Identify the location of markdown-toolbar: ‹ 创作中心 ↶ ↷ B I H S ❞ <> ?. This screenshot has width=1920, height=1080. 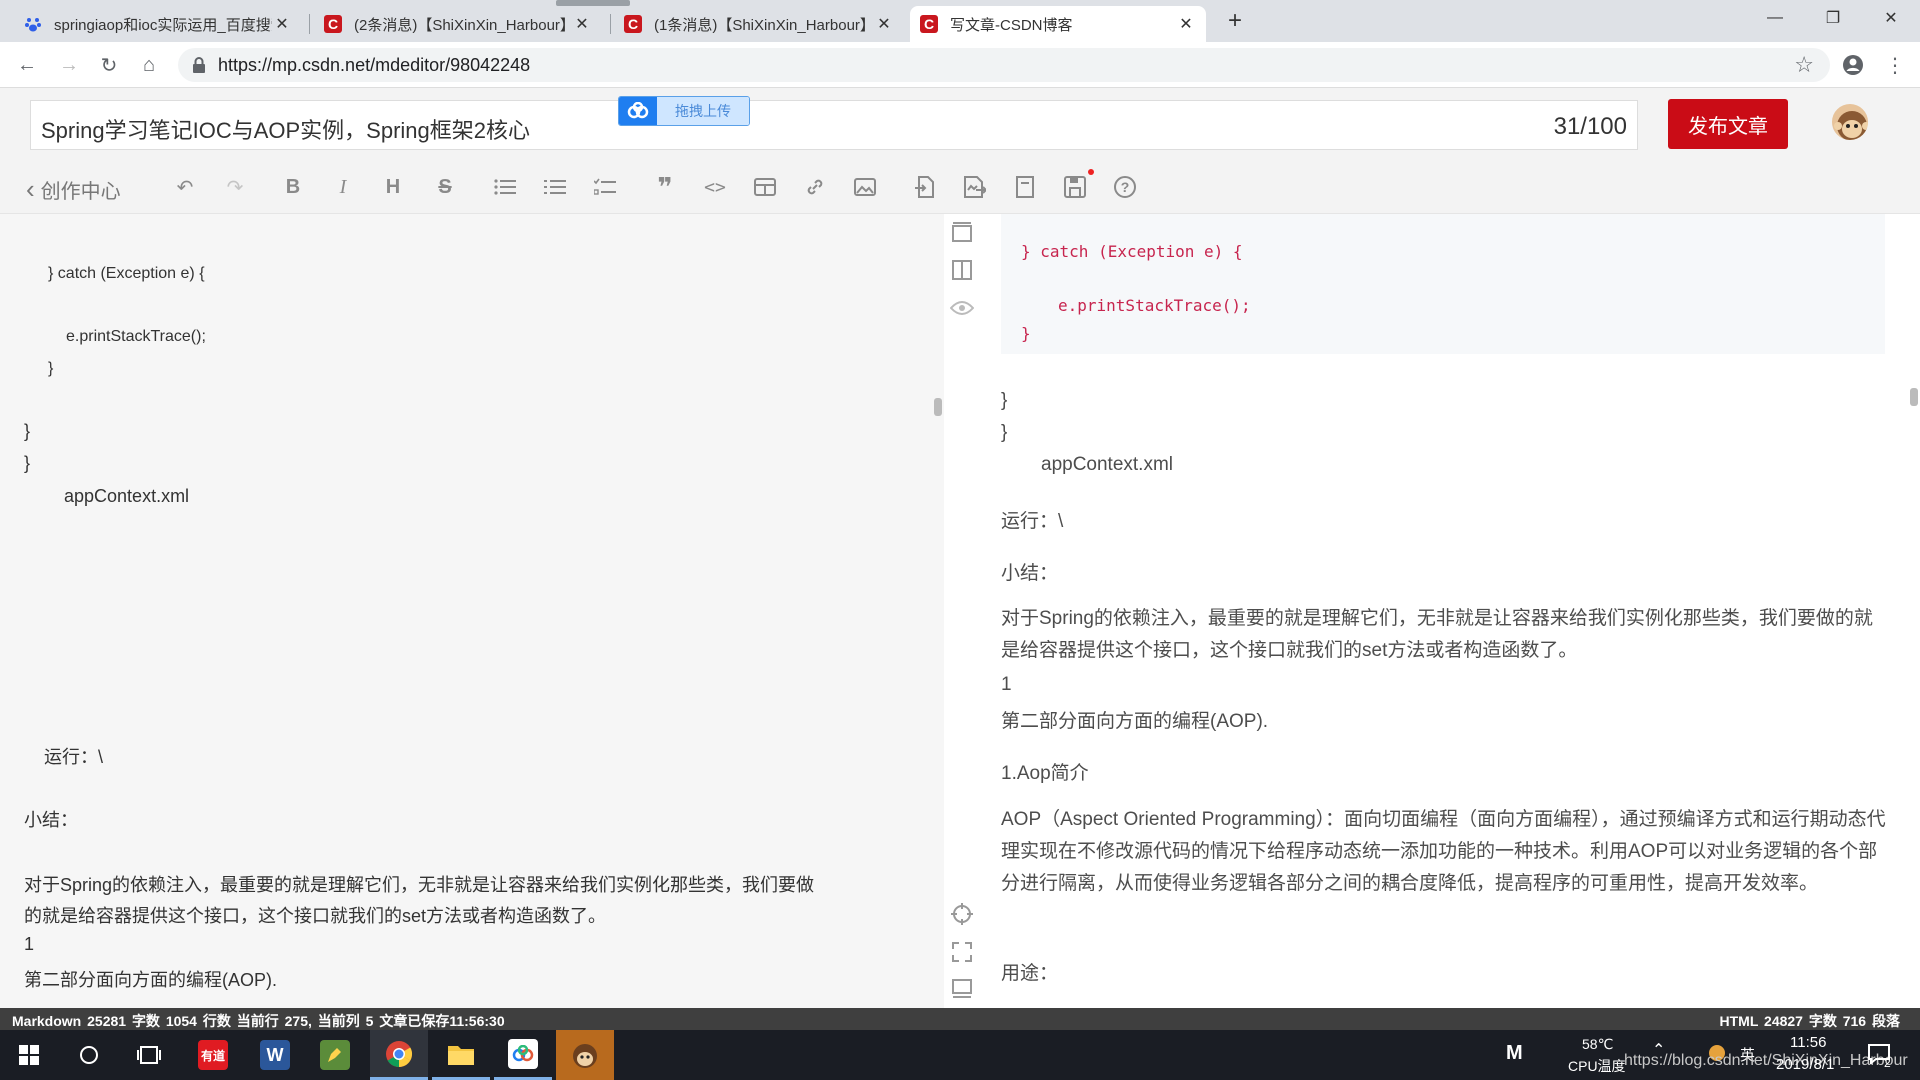
(960, 187).